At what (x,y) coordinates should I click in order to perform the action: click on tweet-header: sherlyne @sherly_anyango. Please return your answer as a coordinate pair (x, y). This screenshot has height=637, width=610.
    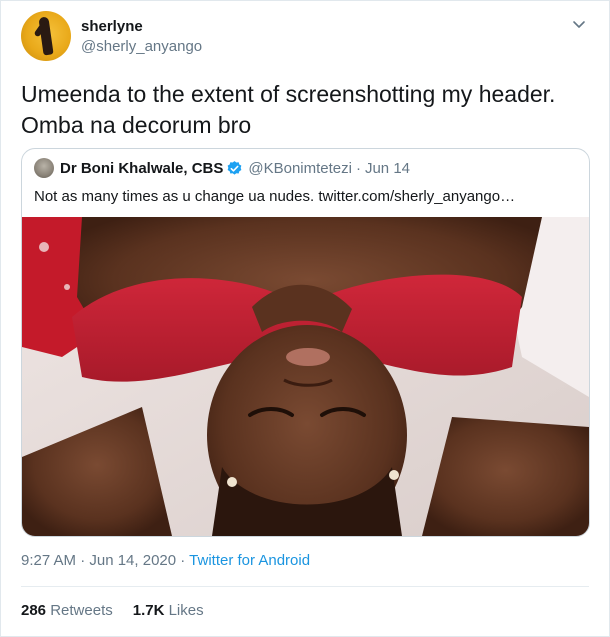
    Looking at the image, I should click on (305, 37).